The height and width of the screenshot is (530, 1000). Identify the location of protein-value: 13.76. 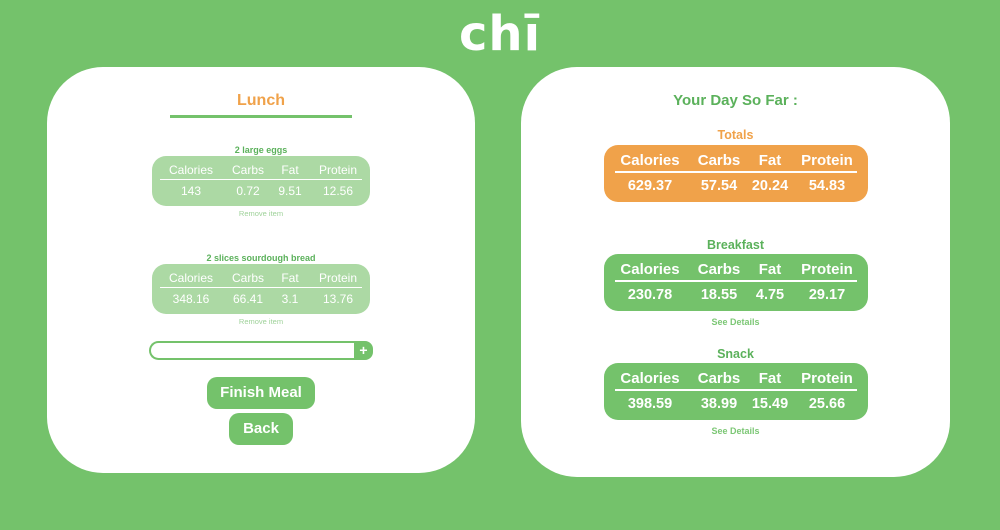
(338, 299).